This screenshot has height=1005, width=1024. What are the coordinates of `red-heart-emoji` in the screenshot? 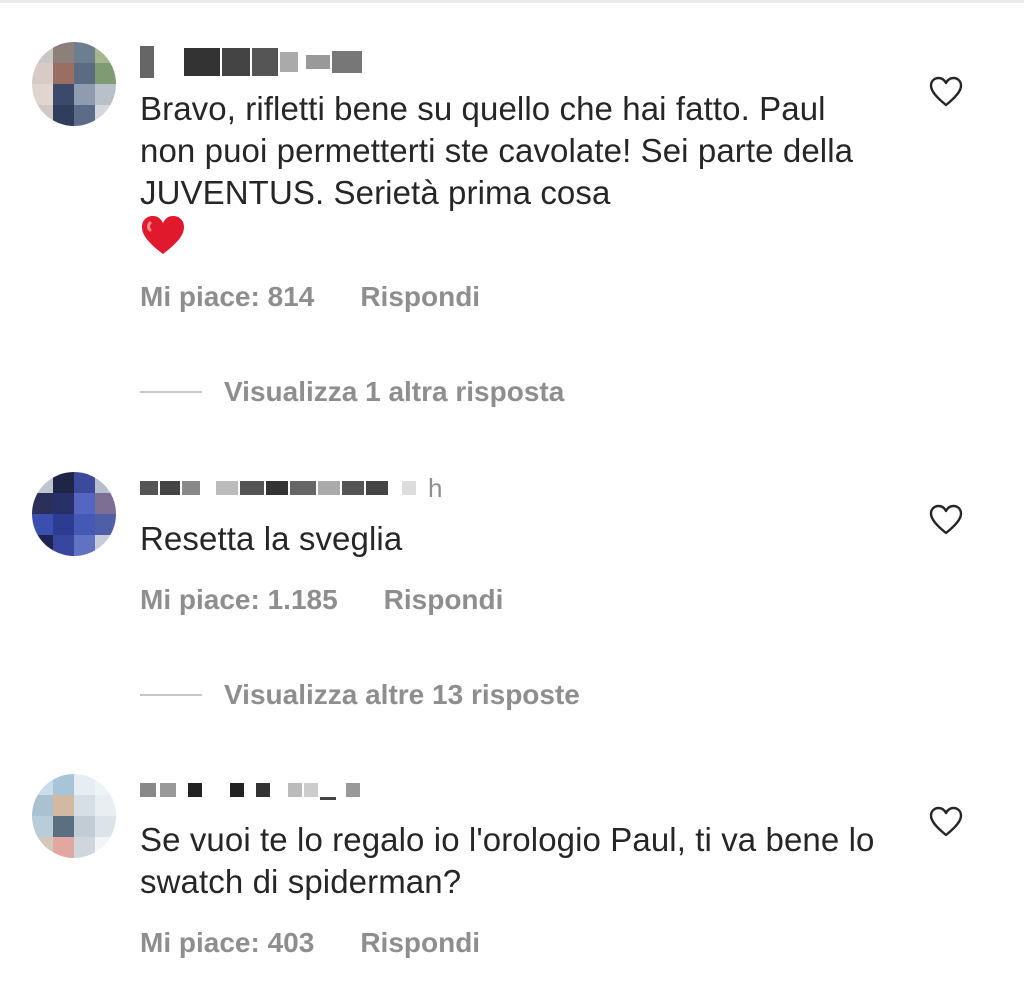 It's located at (163, 240).